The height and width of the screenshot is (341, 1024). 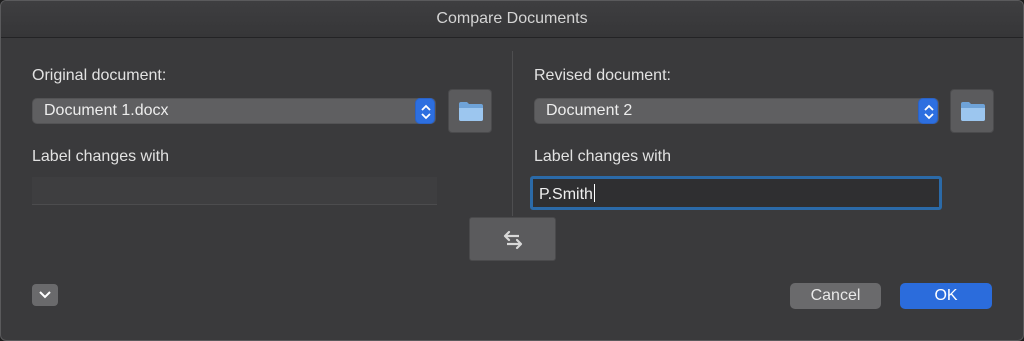 I want to click on more-options-button, so click(x=45, y=295).